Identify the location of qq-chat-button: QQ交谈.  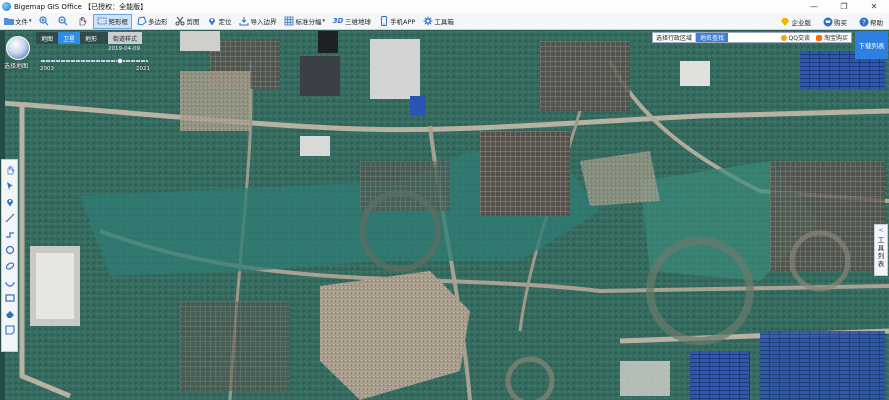
(795, 37).